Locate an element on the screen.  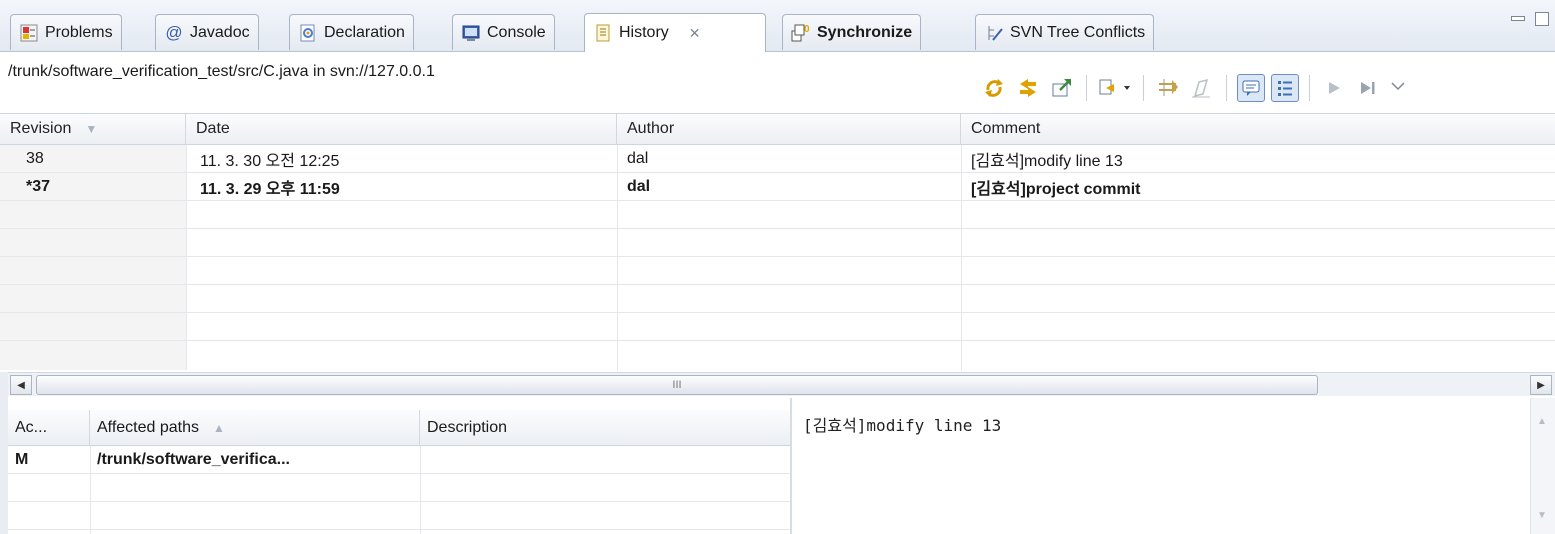
horizontal-scrollbar: ◀ III ▶ is located at coordinates (781, 384).